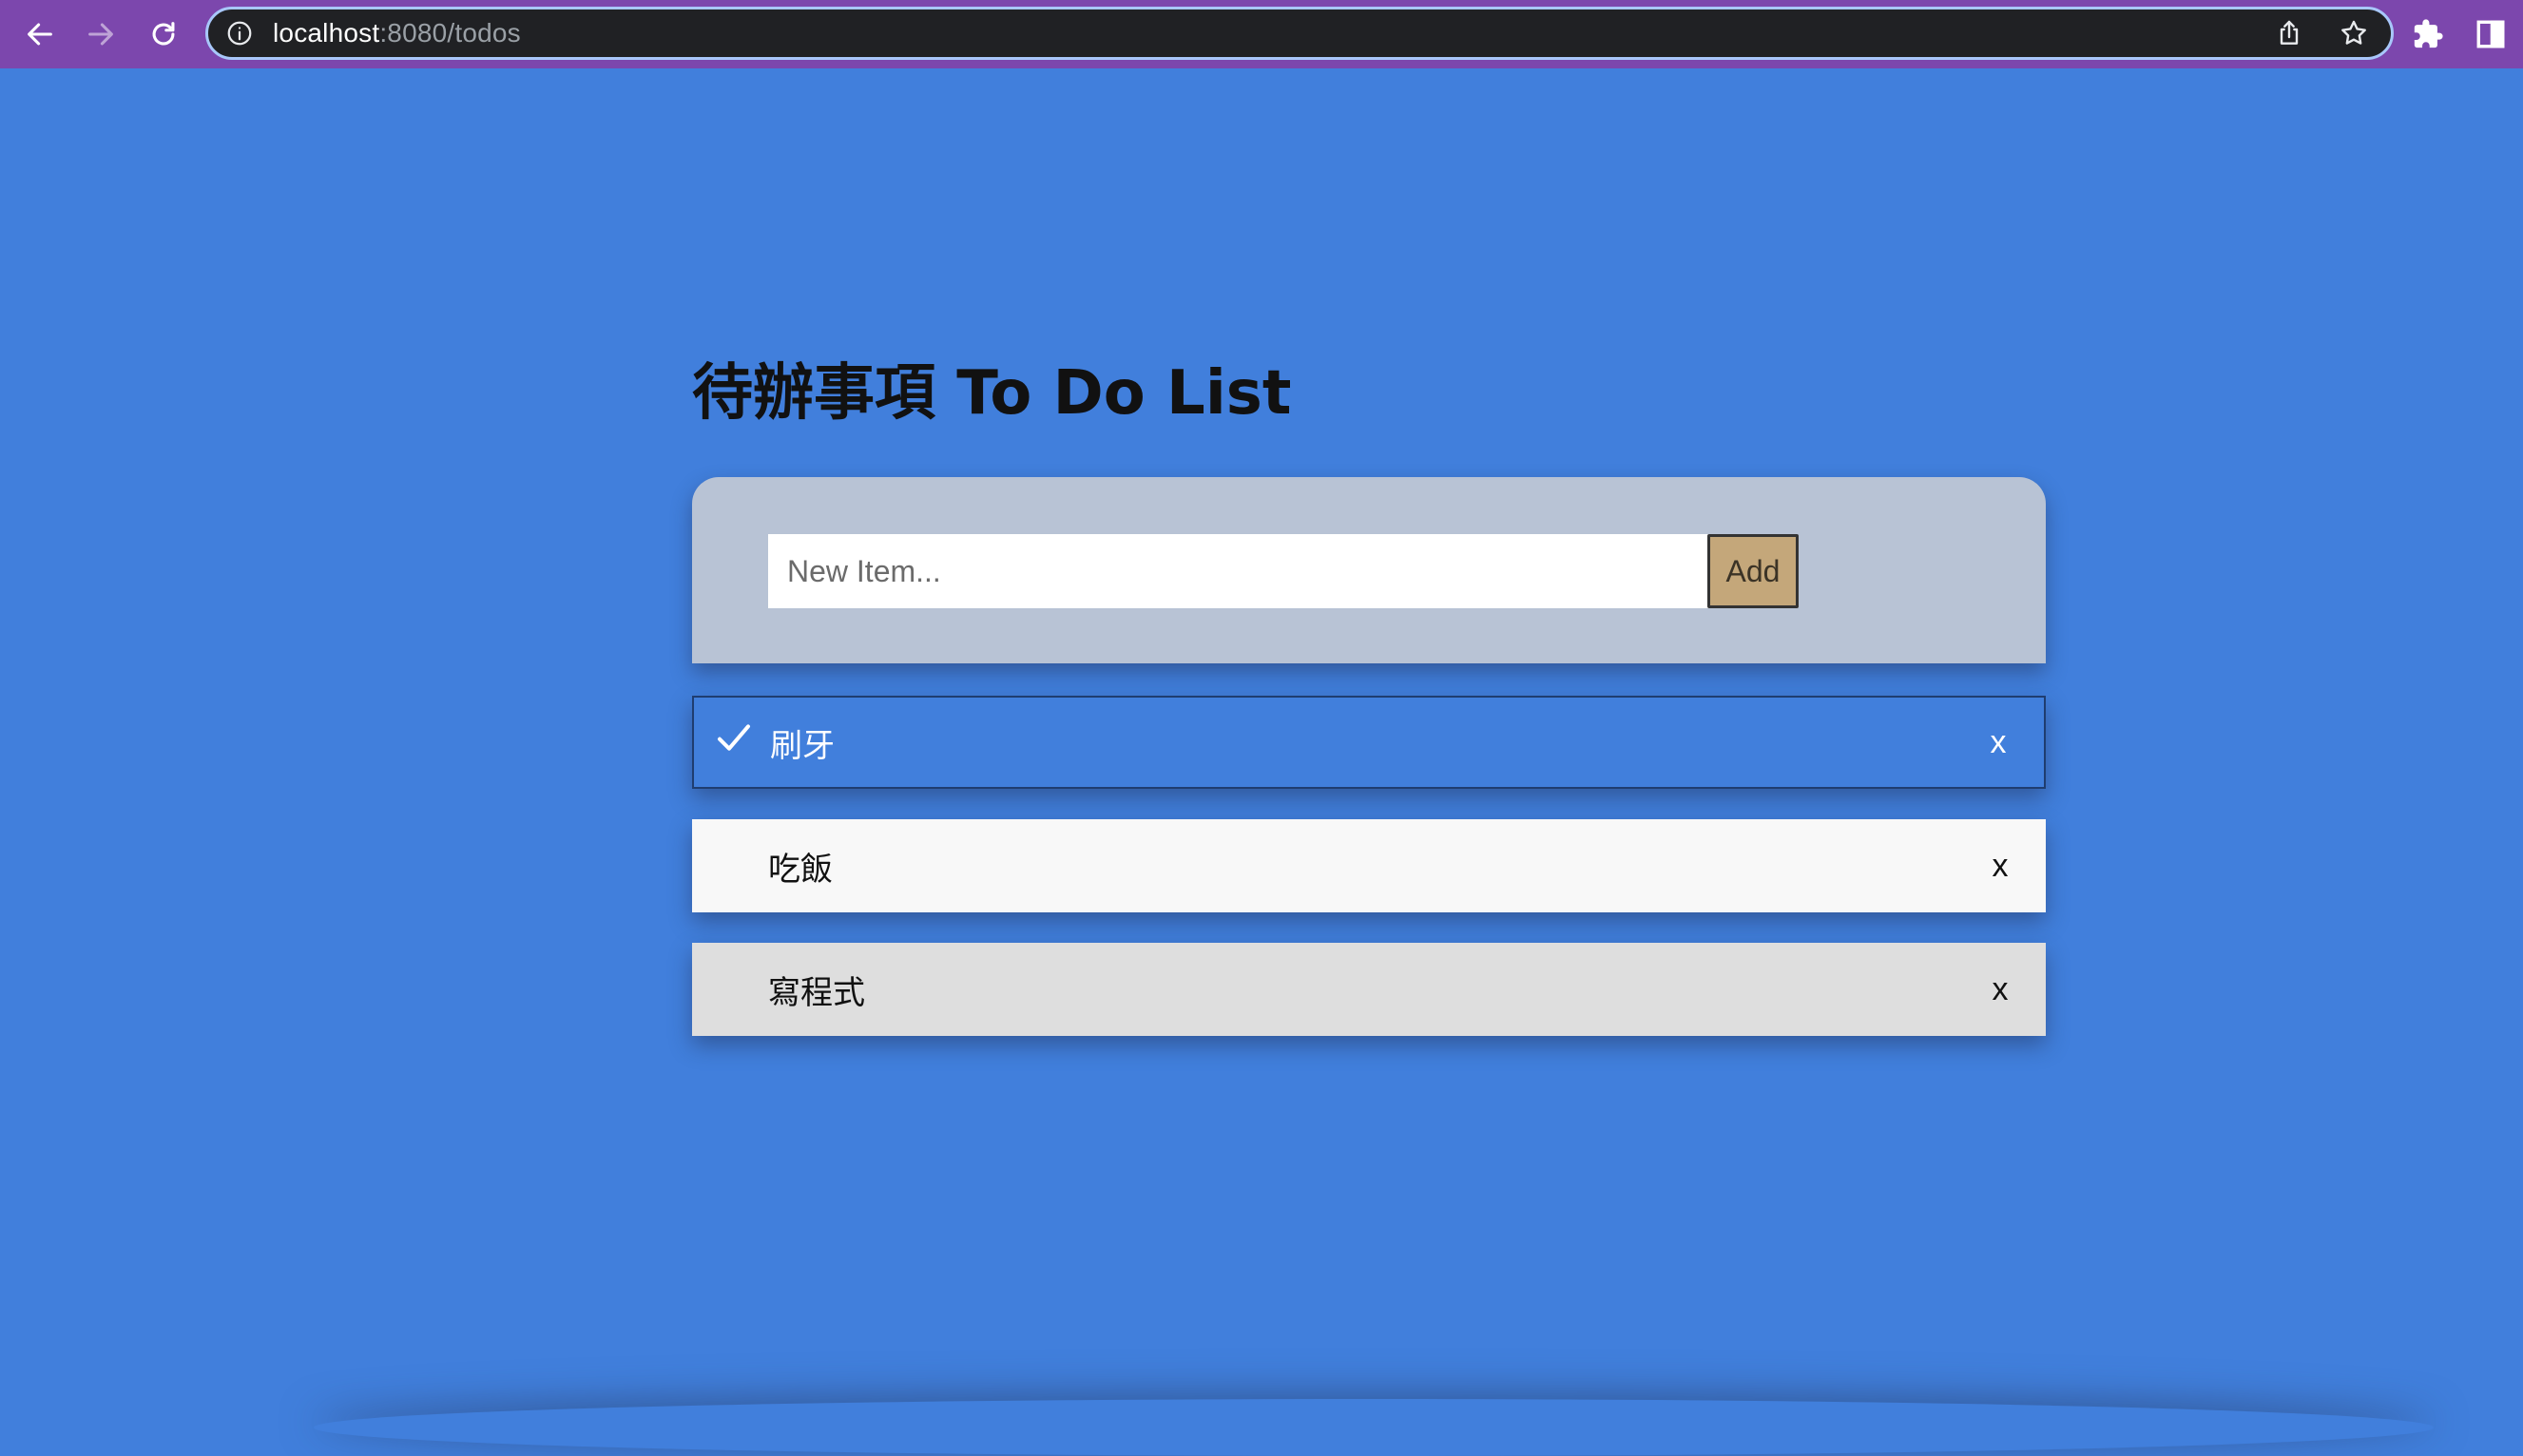 The image size is (2523, 1456). What do you see at coordinates (2491, 34) in the screenshot?
I see `side-panel-icon` at bounding box center [2491, 34].